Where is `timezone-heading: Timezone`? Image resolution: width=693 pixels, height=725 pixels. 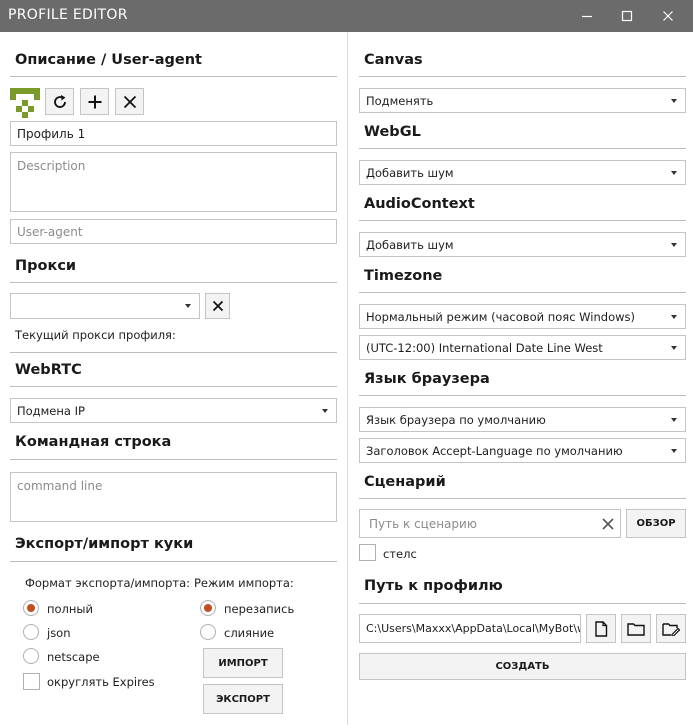 timezone-heading: Timezone is located at coordinates (403, 276).